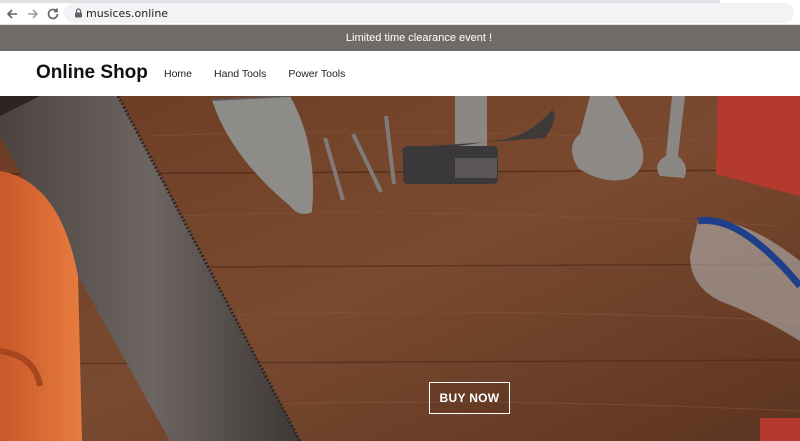  What do you see at coordinates (429, 13) in the screenshot?
I see `address-bar: musices.online` at bounding box center [429, 13].